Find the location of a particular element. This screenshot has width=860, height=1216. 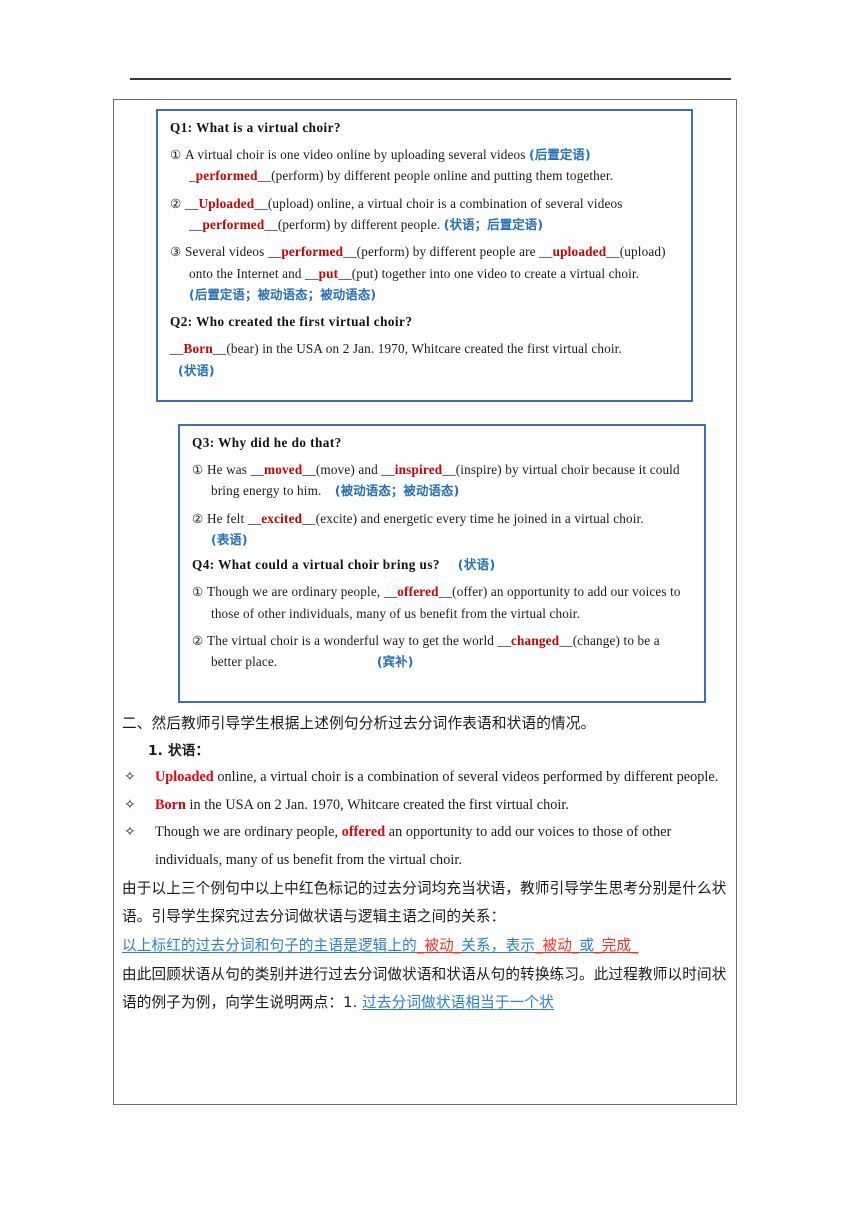

q1-item-3-mid: __(perform) by different people are __ is located at coordinates (448, 252).